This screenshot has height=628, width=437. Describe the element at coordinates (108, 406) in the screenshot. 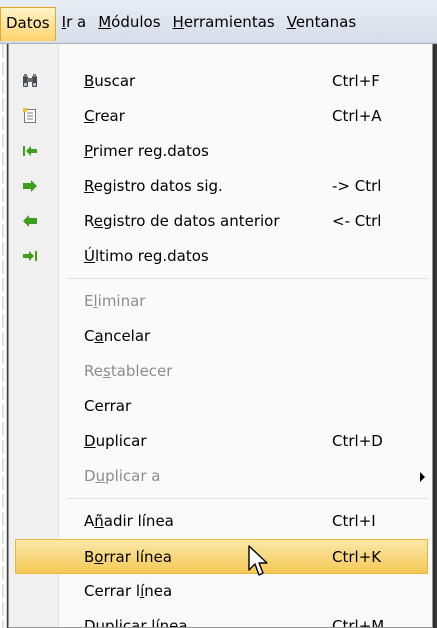

I see `menu-item-label: Cerrar` at that location.